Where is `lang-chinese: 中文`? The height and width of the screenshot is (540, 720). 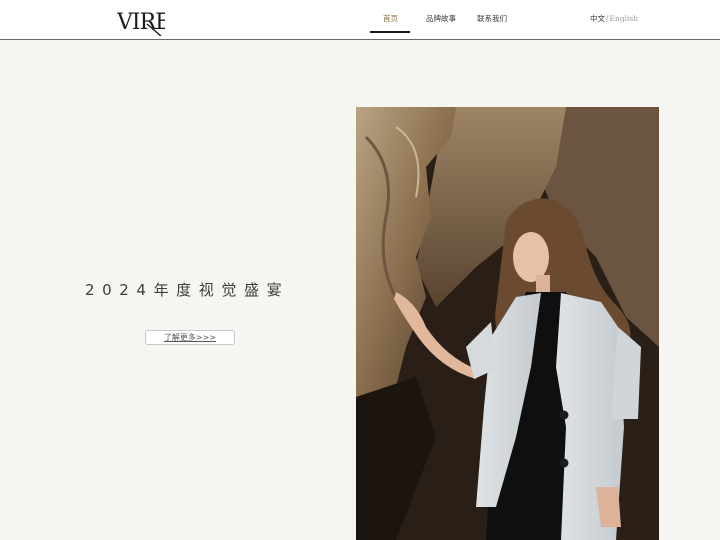
lang-chinese: 中文 is located at coordinates (597, 18).